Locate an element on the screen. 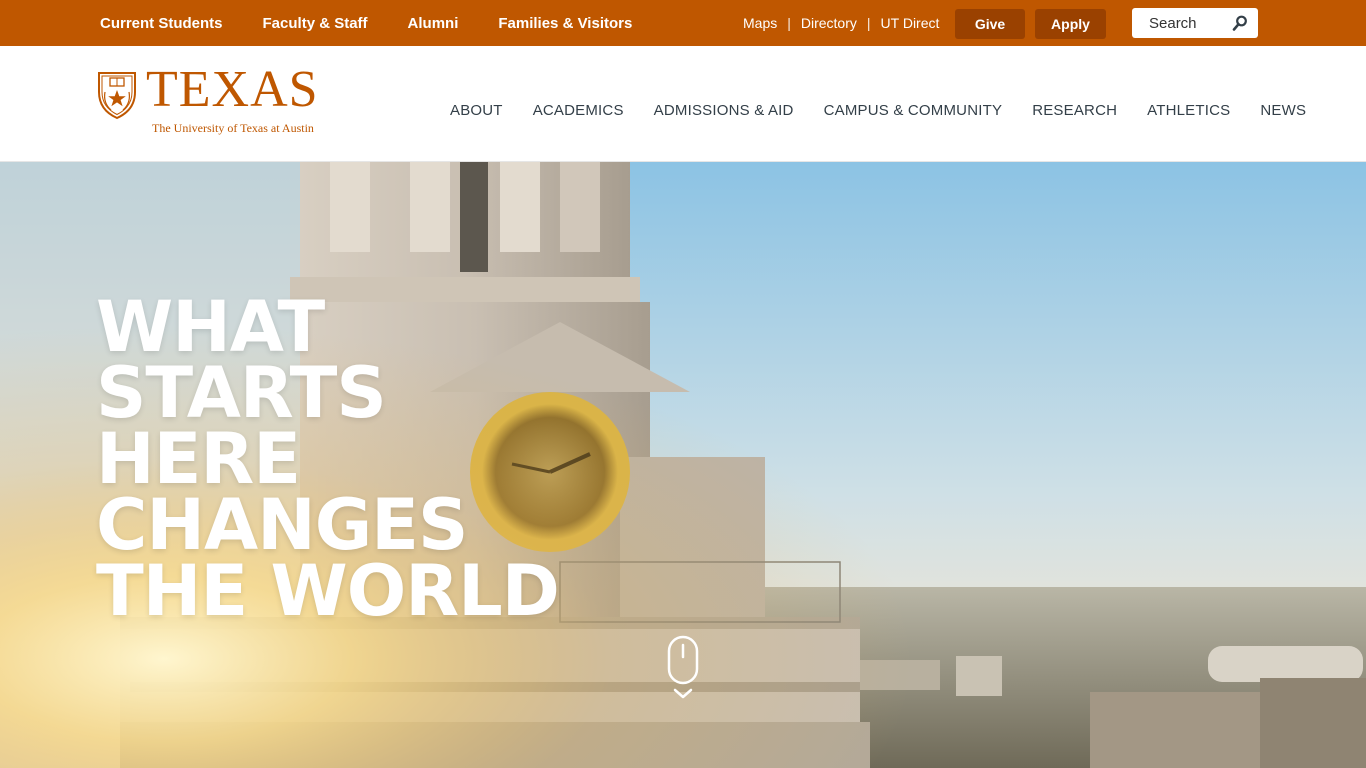 The width and height of the screenshot is (1366, 768). ut-seal-icon is located at coordinates (117, 95).